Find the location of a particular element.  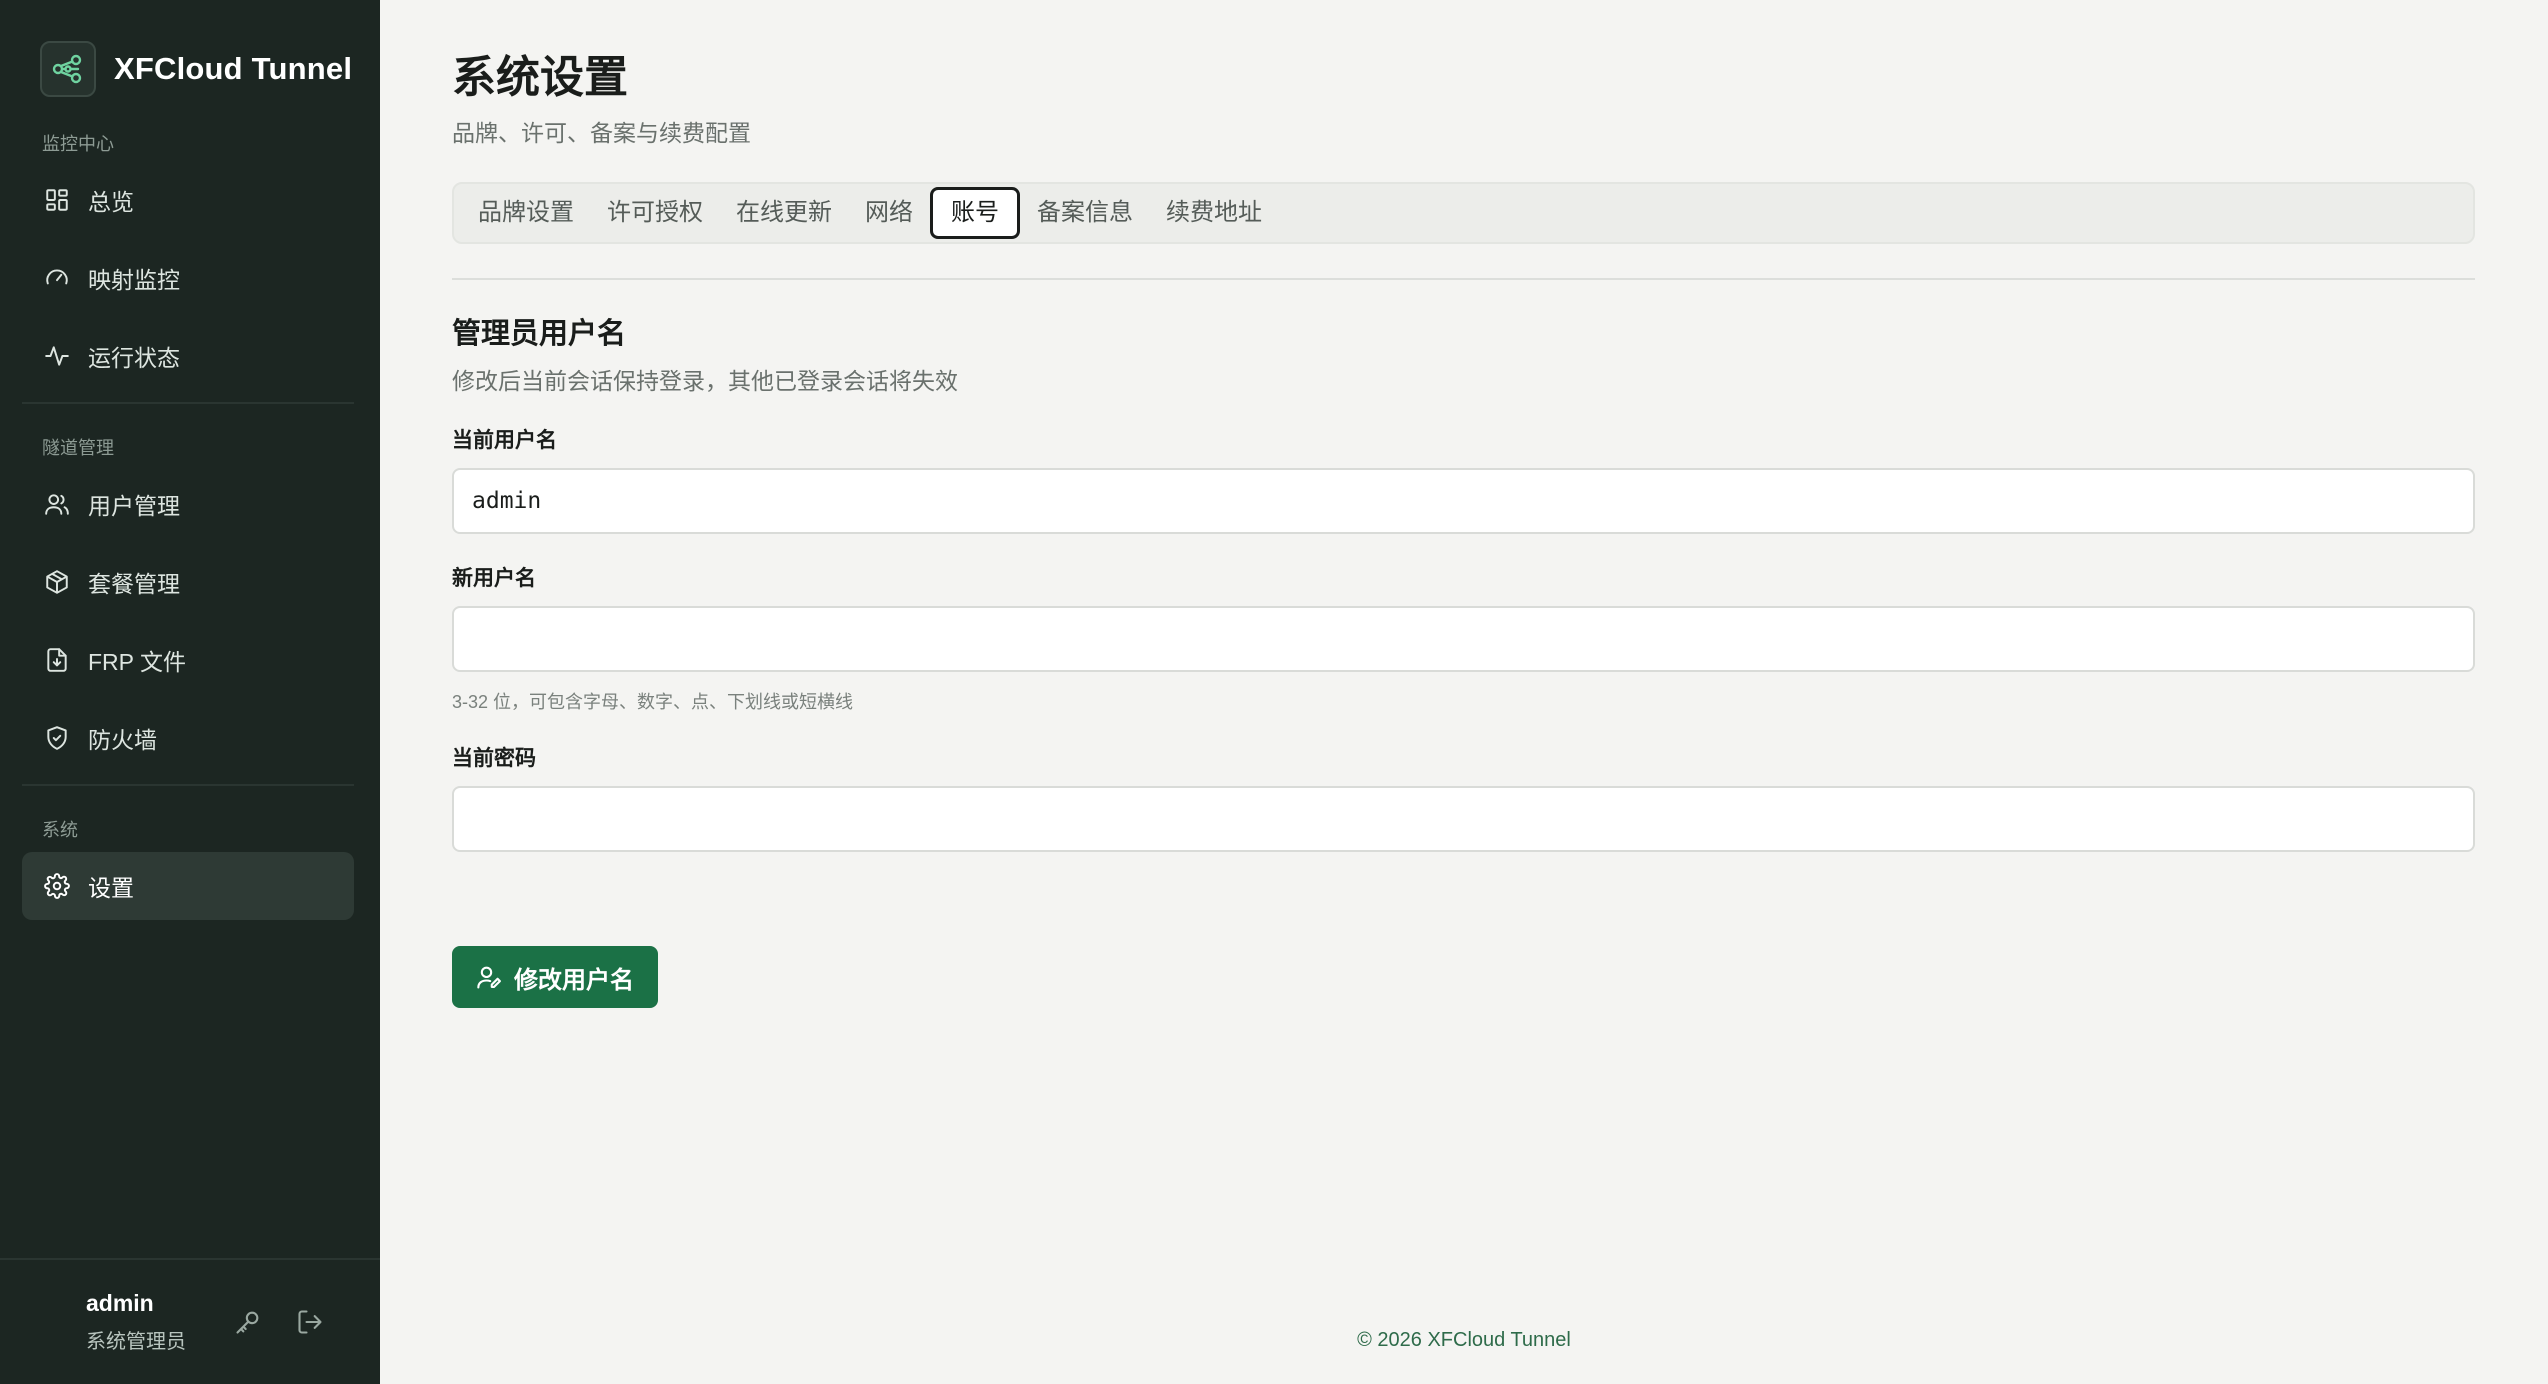

logout-icon is located at coordinates (310, 1322).